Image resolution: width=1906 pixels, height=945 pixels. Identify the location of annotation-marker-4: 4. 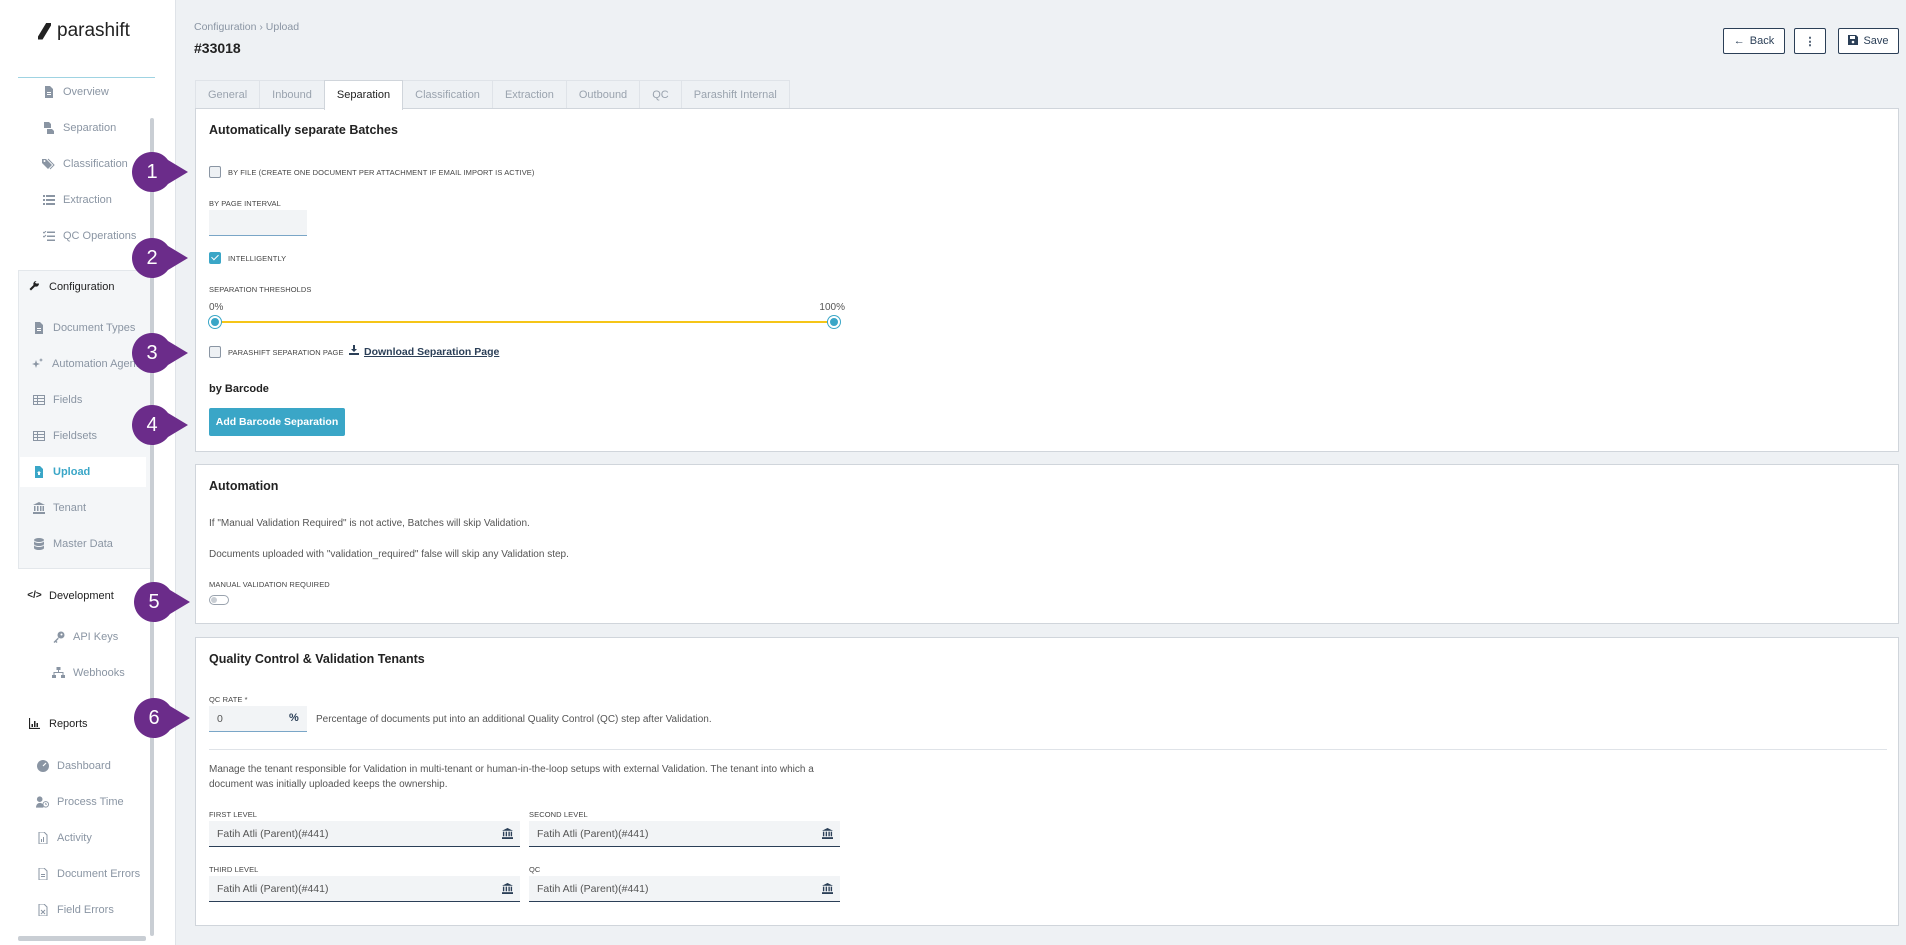
(160, 425).